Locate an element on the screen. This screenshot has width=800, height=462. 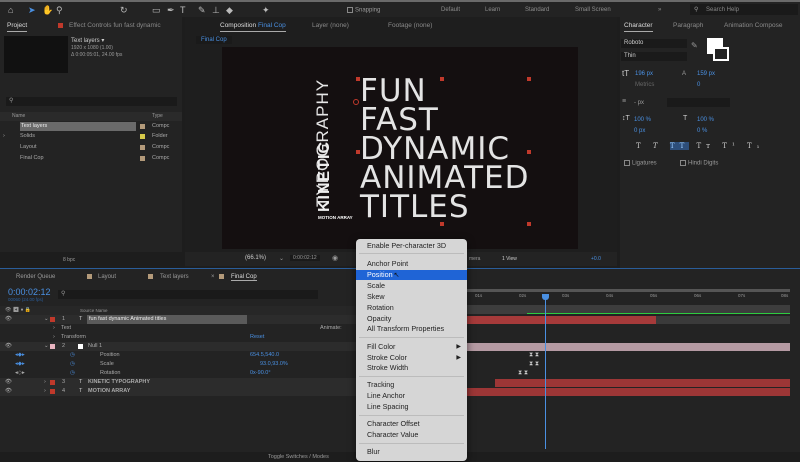
font-style-dropdown: Thin is located at coordinates (654, 56).